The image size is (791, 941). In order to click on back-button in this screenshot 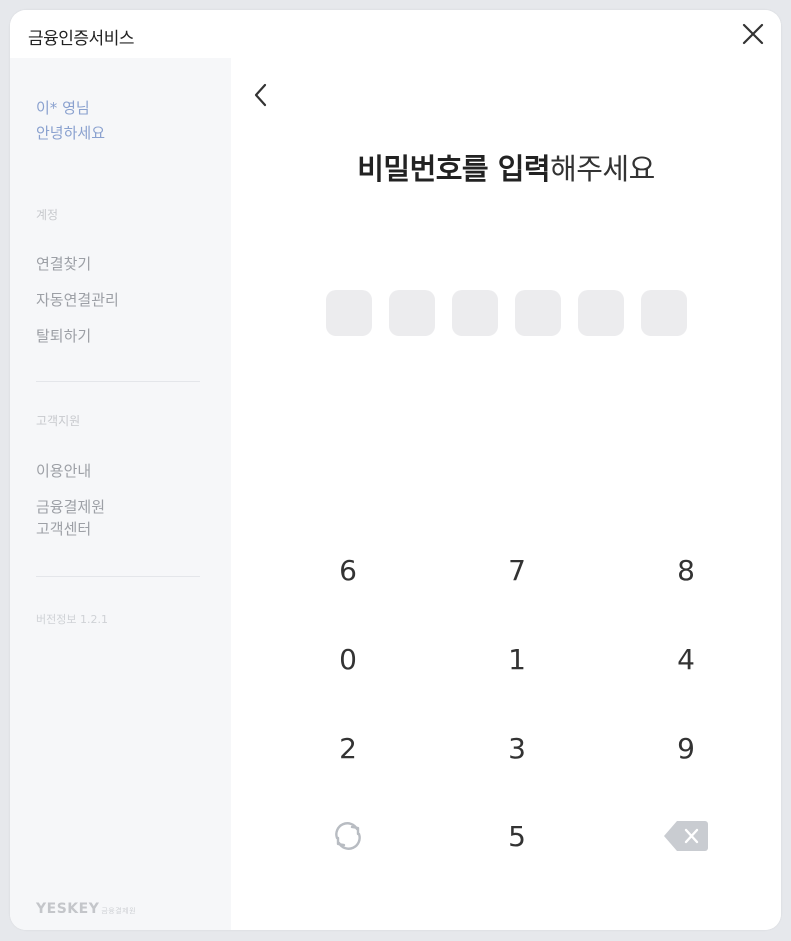, I will do `click(261, 95)`.